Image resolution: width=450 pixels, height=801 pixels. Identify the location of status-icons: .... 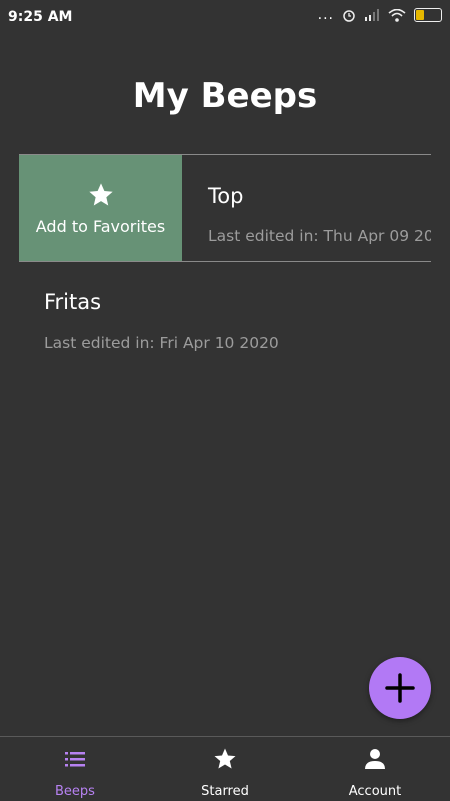
(380, 15).